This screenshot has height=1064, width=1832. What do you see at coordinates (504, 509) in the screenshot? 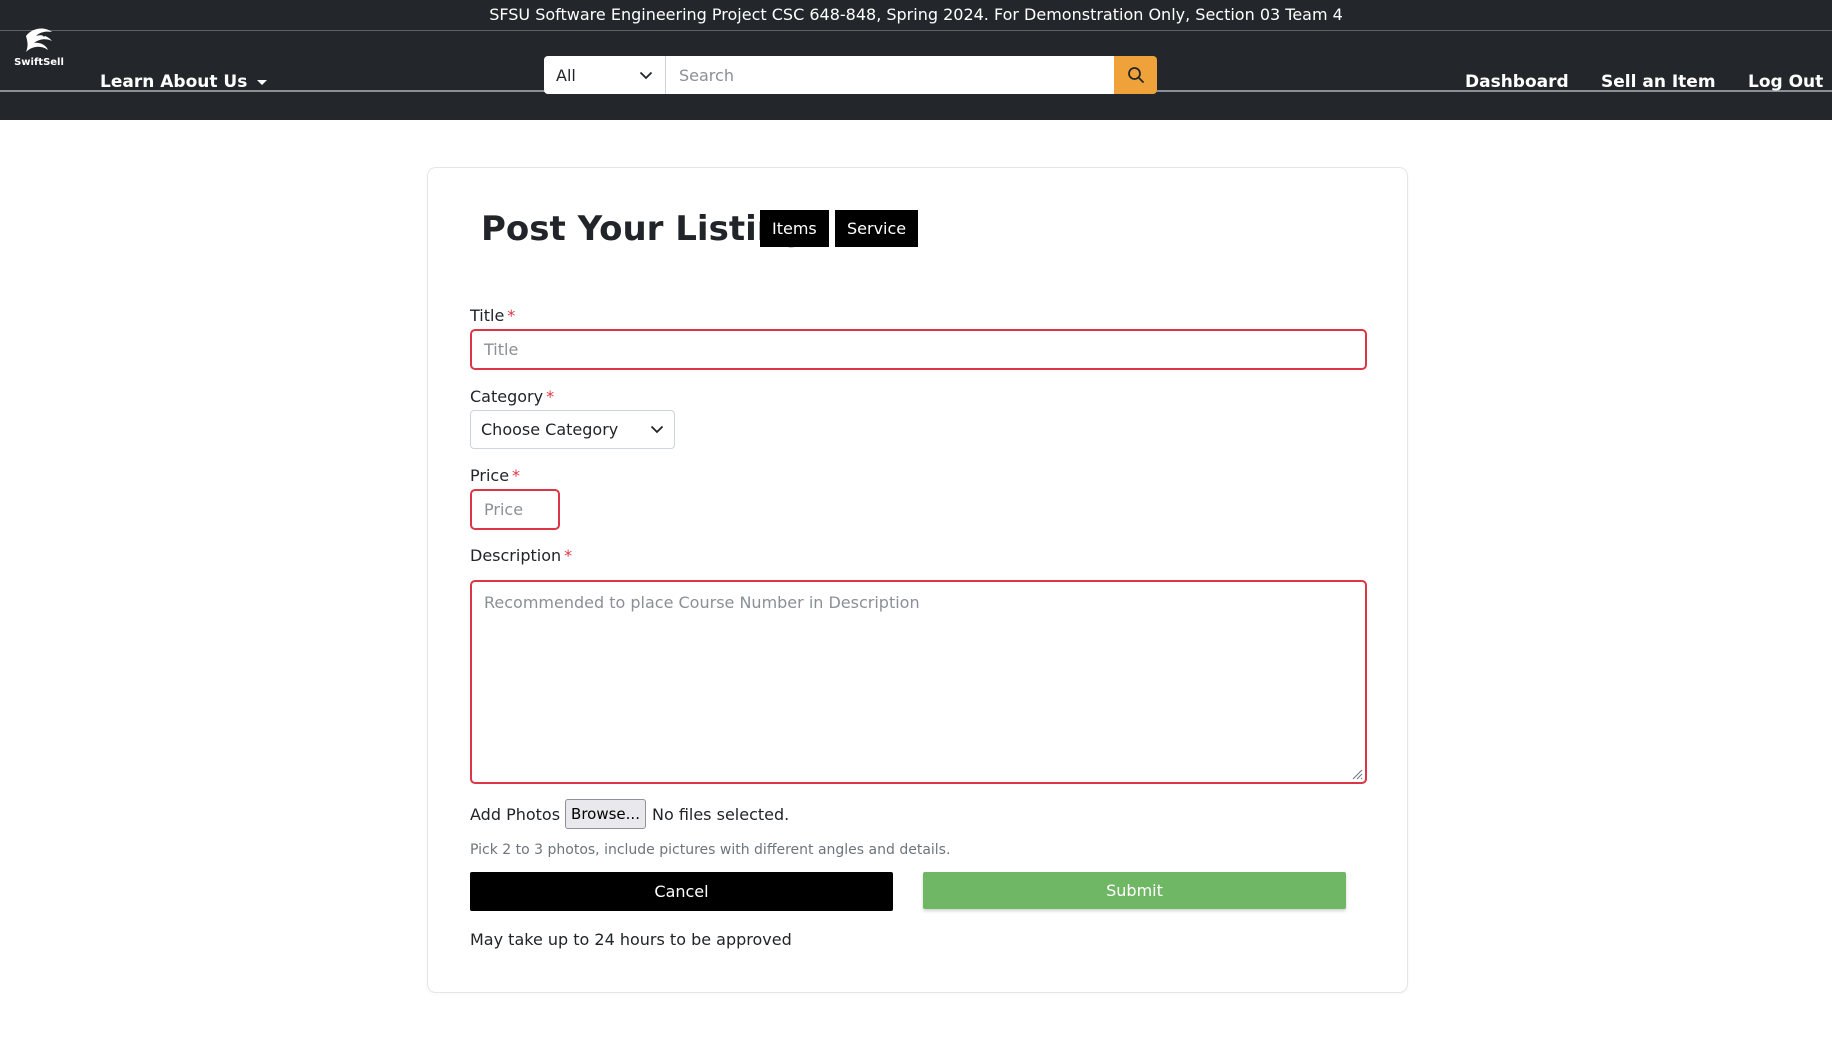
I see `price-placeholder: Price` at bounding box center [504, 509].